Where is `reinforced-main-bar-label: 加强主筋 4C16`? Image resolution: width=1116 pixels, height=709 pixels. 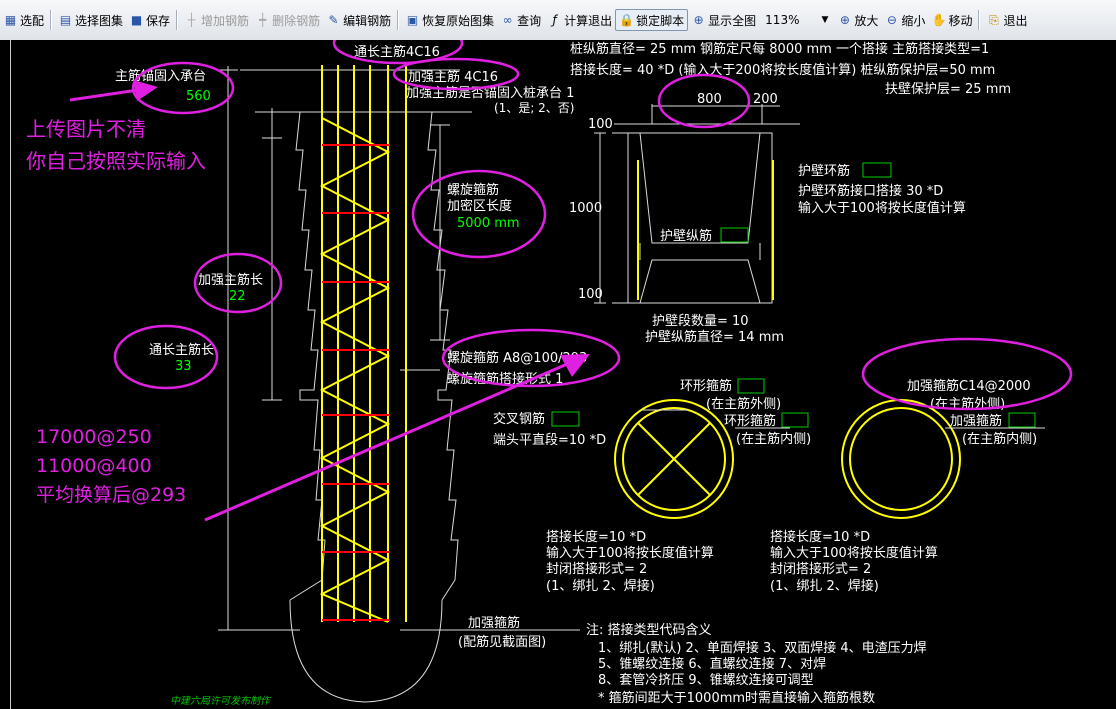
reinforced-main-bar-label: 加强主筋 4C16 is located at coordinates (453, 77).